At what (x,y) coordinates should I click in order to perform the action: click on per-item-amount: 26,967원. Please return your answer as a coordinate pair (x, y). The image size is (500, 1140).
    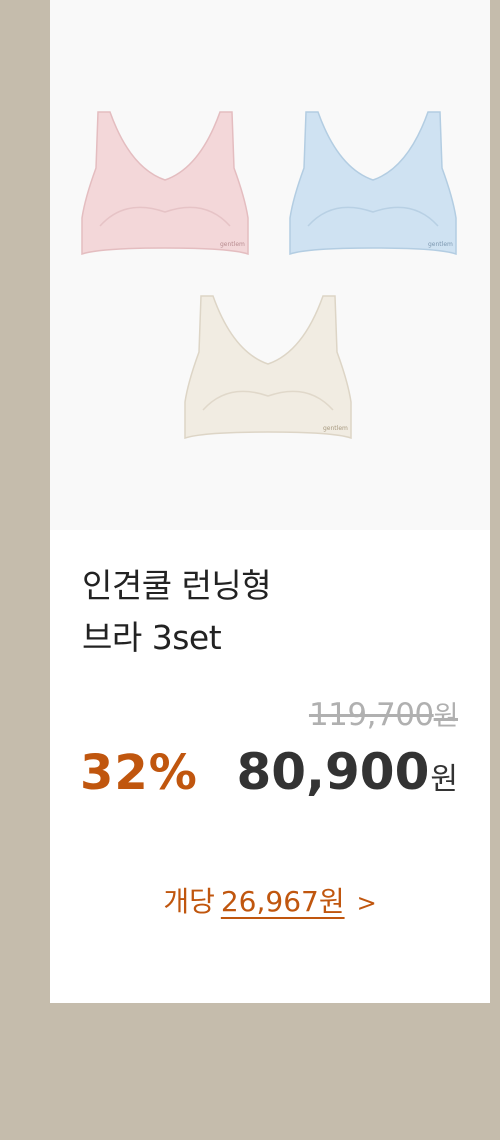
    Looking at the image, I should click on (282, 901).